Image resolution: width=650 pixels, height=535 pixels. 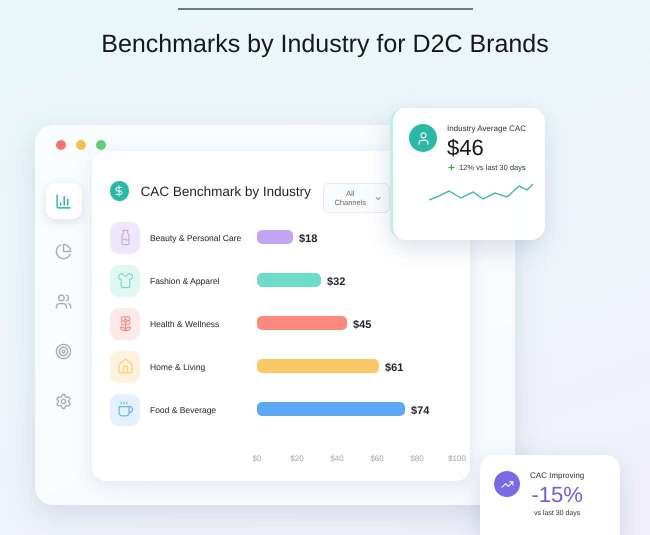 I want to click on bar-chart-icon, so click(x=63, y=201).